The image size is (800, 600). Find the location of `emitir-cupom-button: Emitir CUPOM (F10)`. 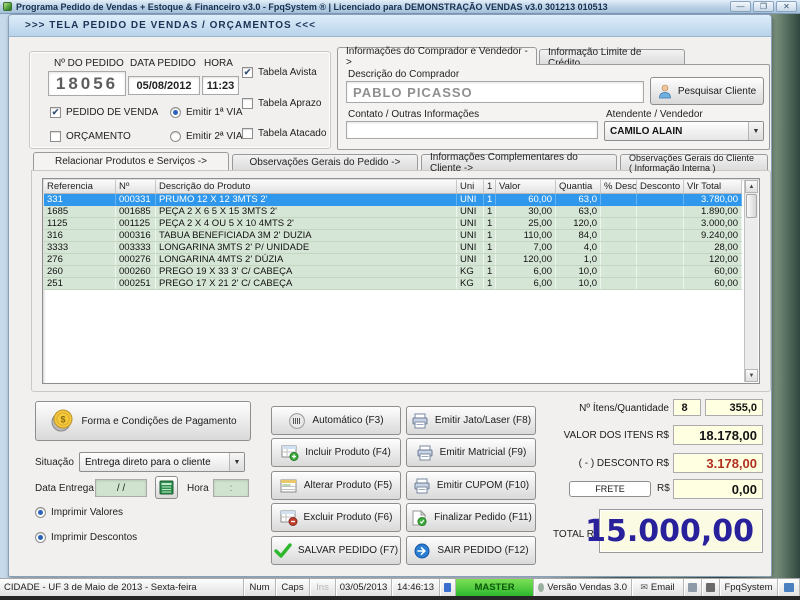

emitir-cupom-button: Emitir CUPOM (F10) is located at coordinates (471, 485).